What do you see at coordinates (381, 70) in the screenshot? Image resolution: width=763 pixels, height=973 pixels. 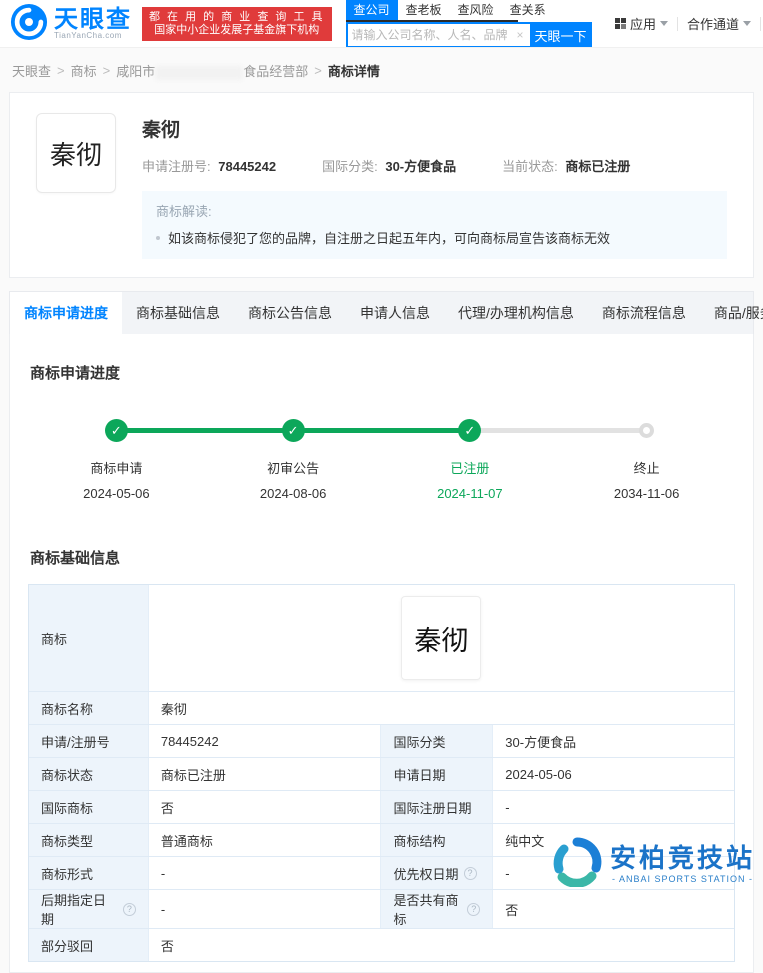 I see `breadcrumb: 天眼查 > 商标 > 咸阳市 食品经营部 > 商标详情` at bounding box center [381, 70].